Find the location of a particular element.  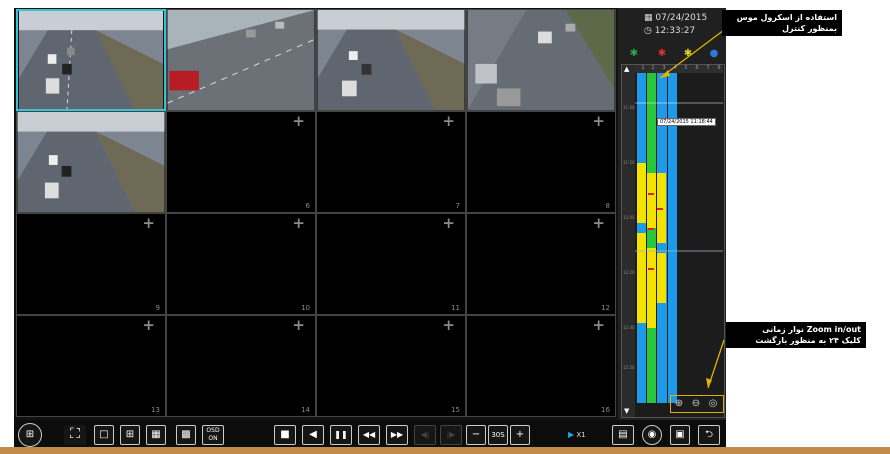

interval-value: 30S is located at coordinates (498, 435).